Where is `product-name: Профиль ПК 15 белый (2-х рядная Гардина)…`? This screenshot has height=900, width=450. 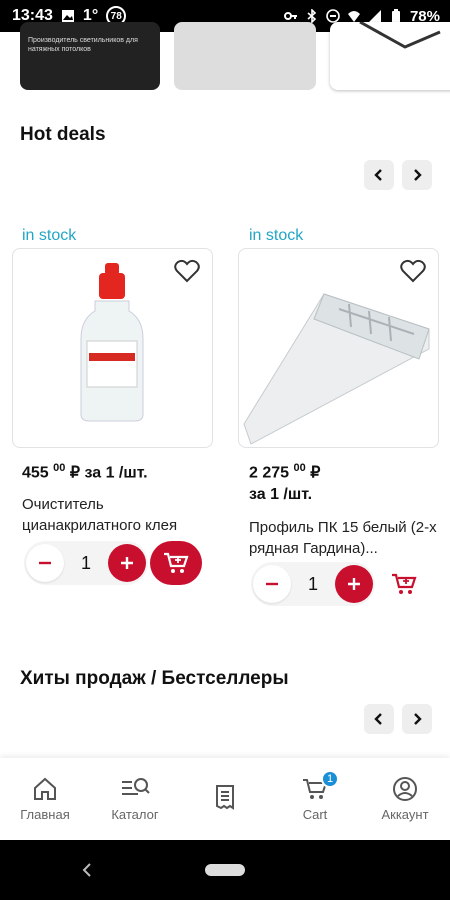
product-name: Профиль ПК 15 белый (2-х рядная Гардина)… is located at coordinates (345, 538).